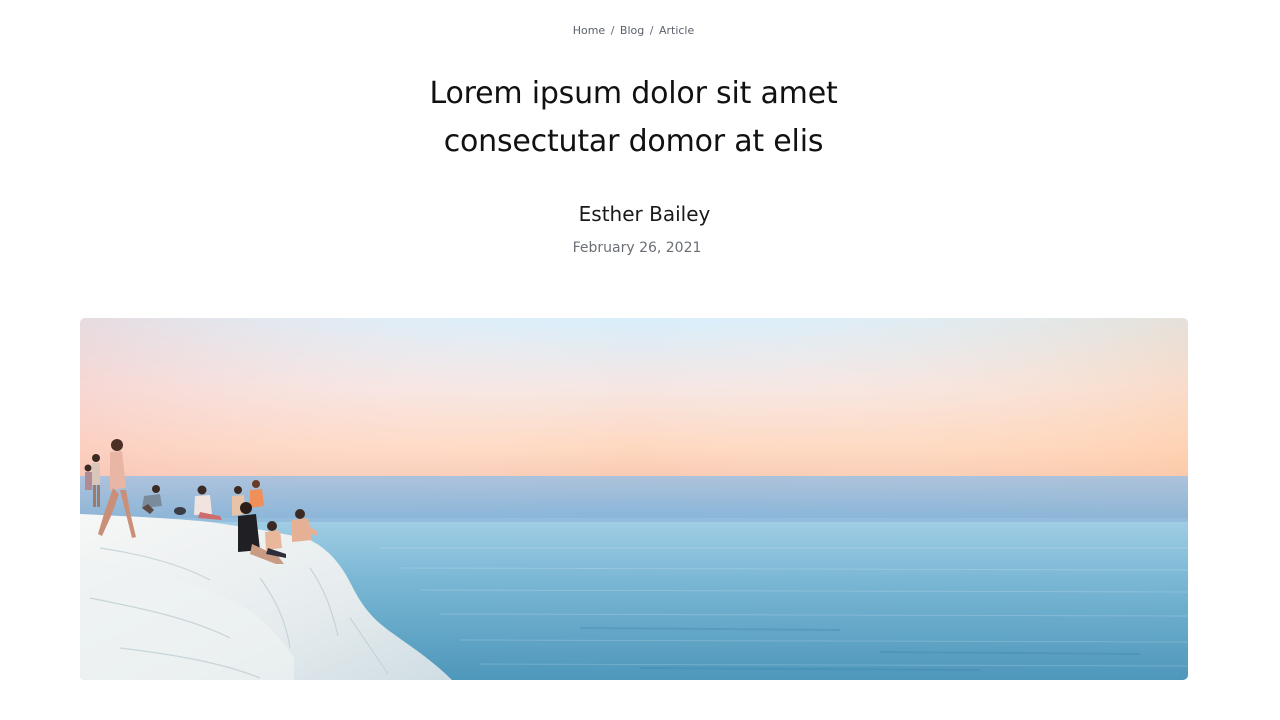 The width and height of the screenshot is (1280, 720). I want to click on article-title-line-1: Lorem ipsum dolor sit amet, so click(633, 93).